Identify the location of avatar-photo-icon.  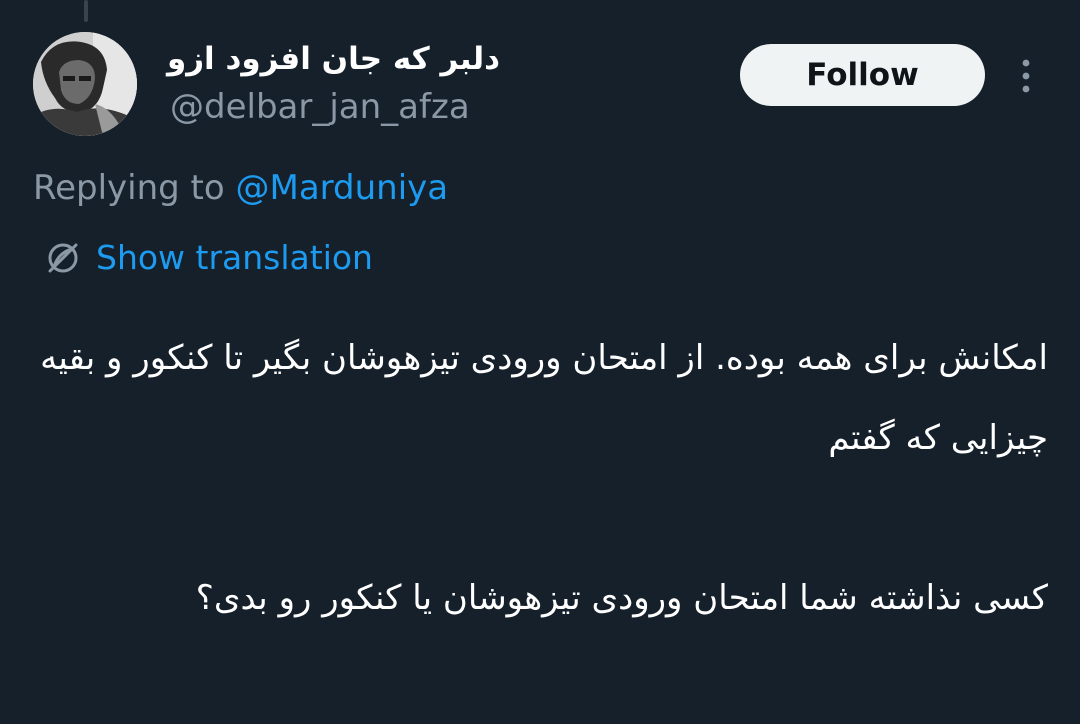
(85, 84).